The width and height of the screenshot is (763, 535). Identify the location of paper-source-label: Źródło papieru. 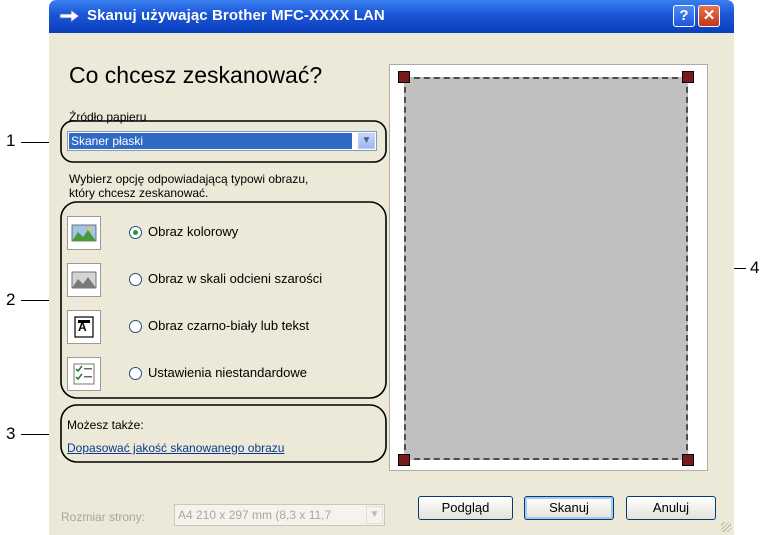
(108, 117).